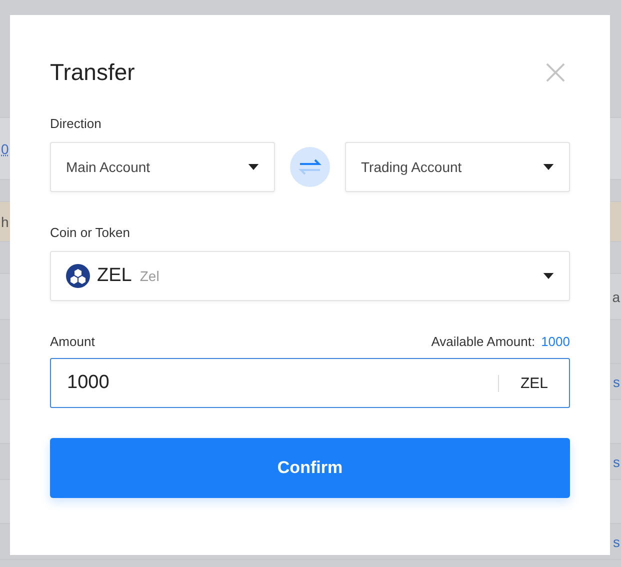 This screenshot has height=567, width=621. I want to click on available-amount-value: 1000, so click(555, 341).